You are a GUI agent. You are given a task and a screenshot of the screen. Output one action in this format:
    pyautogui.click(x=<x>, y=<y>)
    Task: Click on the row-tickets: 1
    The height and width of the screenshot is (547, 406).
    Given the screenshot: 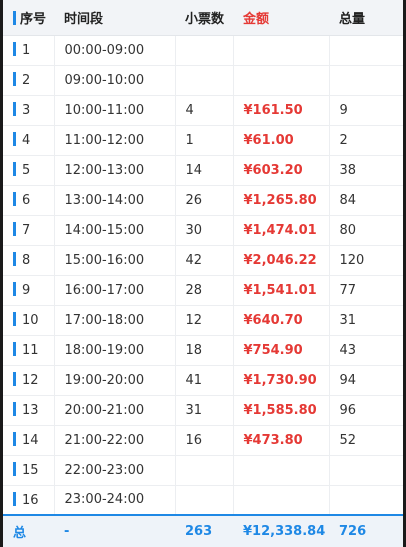 What is the action you would take?
    pyautogui.click(x=189, y=140)
    